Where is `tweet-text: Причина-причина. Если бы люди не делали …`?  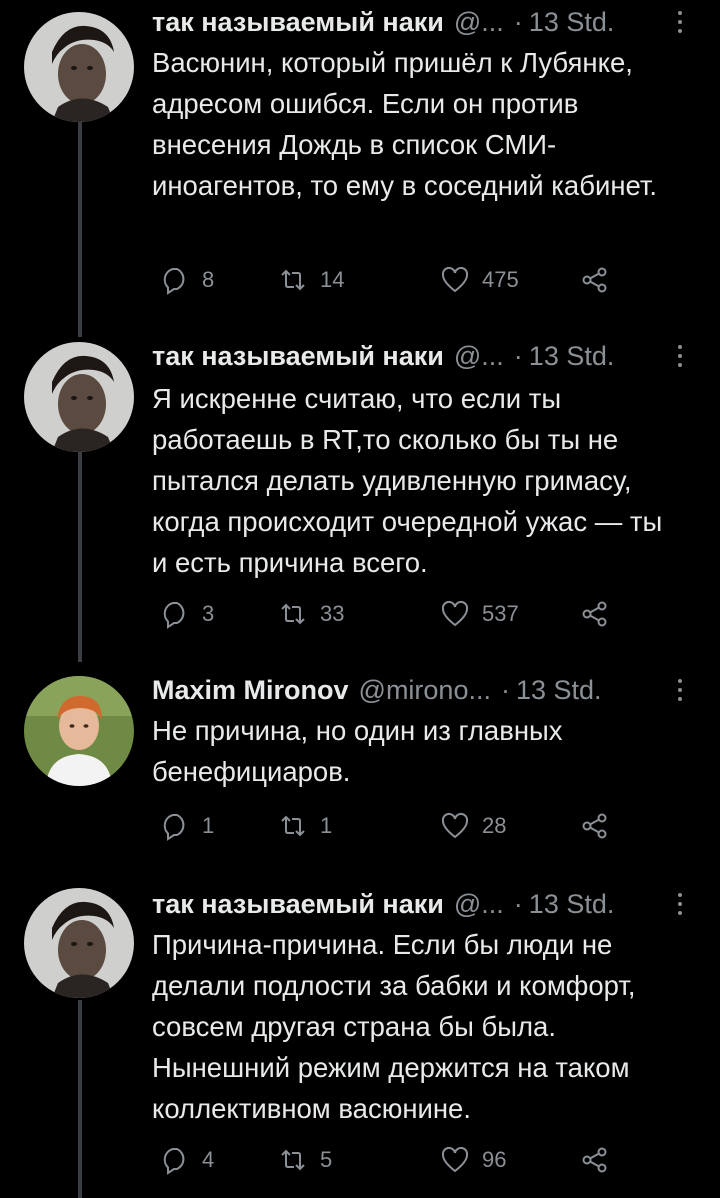
tweet-text: Причина-причина. Если бы люди не делали … is located at coordinates (394, 1026).